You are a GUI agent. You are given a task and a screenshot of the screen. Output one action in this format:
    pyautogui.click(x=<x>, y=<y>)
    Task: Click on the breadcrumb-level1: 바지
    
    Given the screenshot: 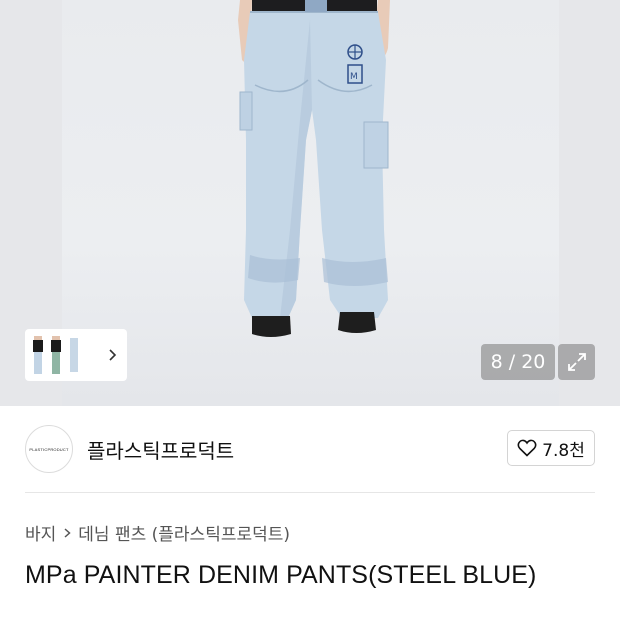 What is the action you would take?
    pyautogui.click(x=40, y=532)
    